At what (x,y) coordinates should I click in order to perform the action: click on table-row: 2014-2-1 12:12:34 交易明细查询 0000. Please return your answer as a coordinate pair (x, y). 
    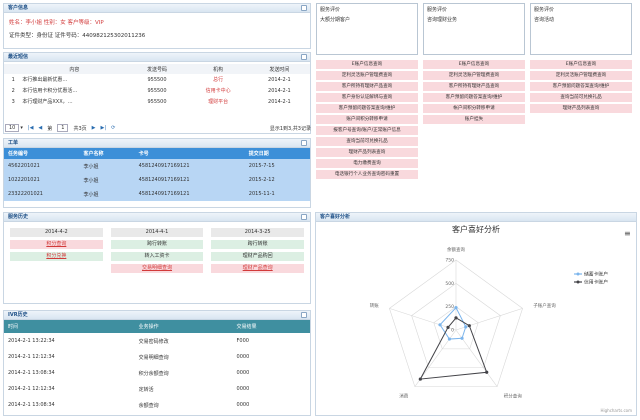
    Looking at the image, I should click on (157, 357).